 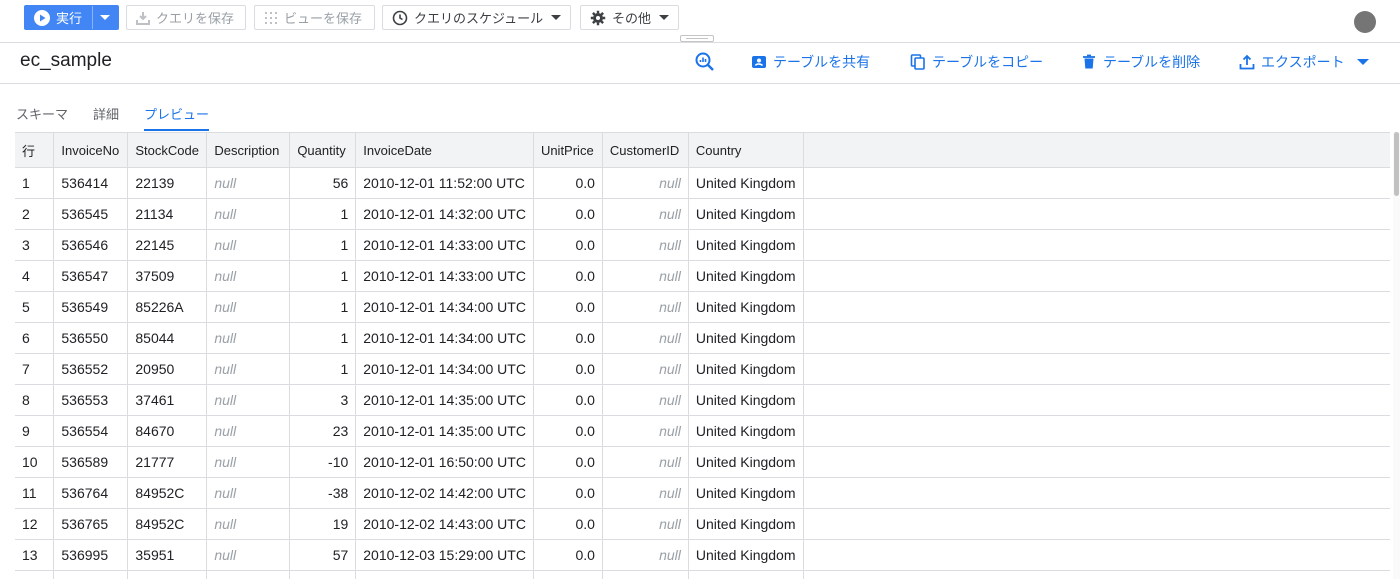 I want to click on column-header: InvoiceNo, so click(x=91, y=150).